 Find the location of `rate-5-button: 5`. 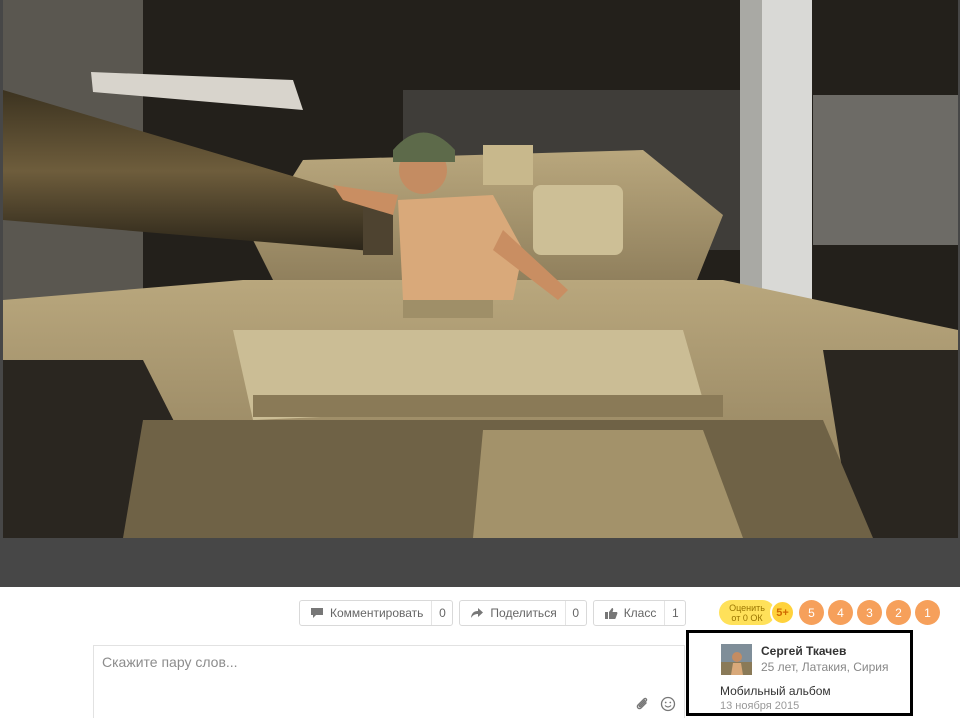

rate-5-button: 5 is located at coordinates (811, 612).